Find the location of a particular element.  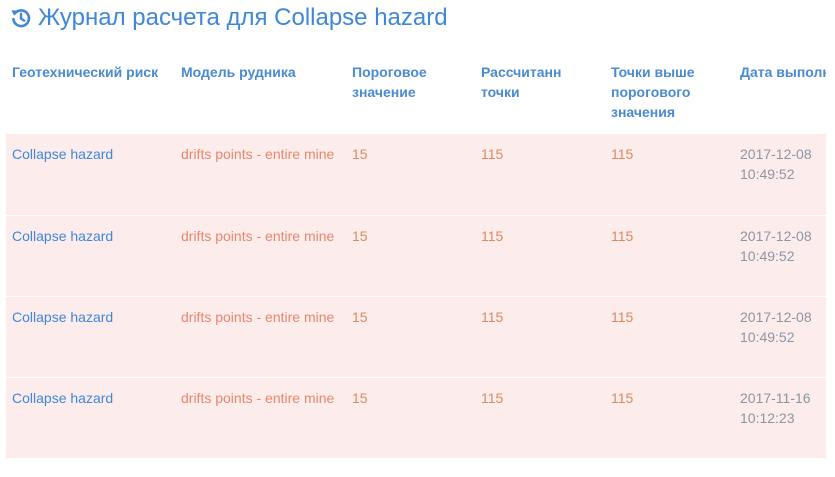

column-header-points-above-threshold: Точки выше порогового значения is located at coordinates (669, 93).